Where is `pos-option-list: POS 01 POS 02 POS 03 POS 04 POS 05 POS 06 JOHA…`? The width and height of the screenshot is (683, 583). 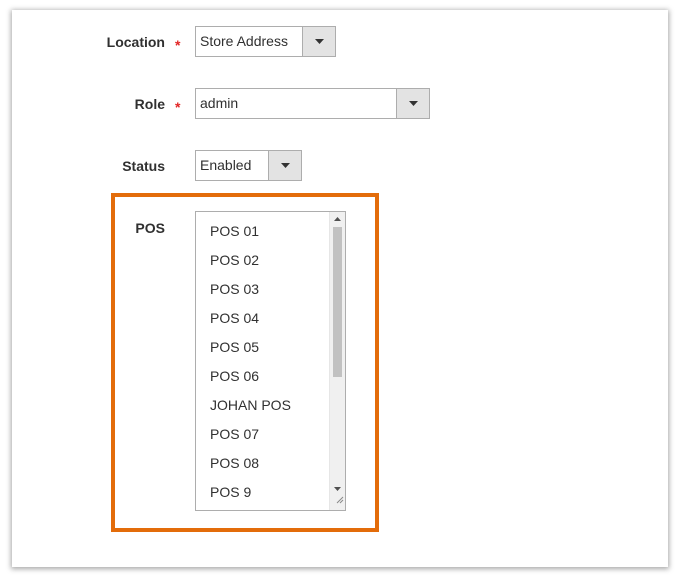
pos-option-list: POS 01 POS 02 POS 03 POS 04 POS 05 POS 06 JOHA… is located at coordinates (270, 361).